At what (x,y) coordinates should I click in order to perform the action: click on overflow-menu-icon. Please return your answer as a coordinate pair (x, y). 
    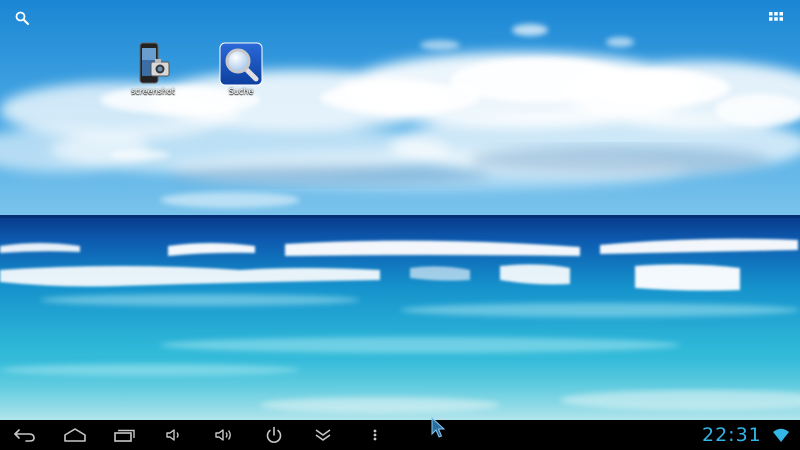
    Looking at the image, I should click on (375, 435).